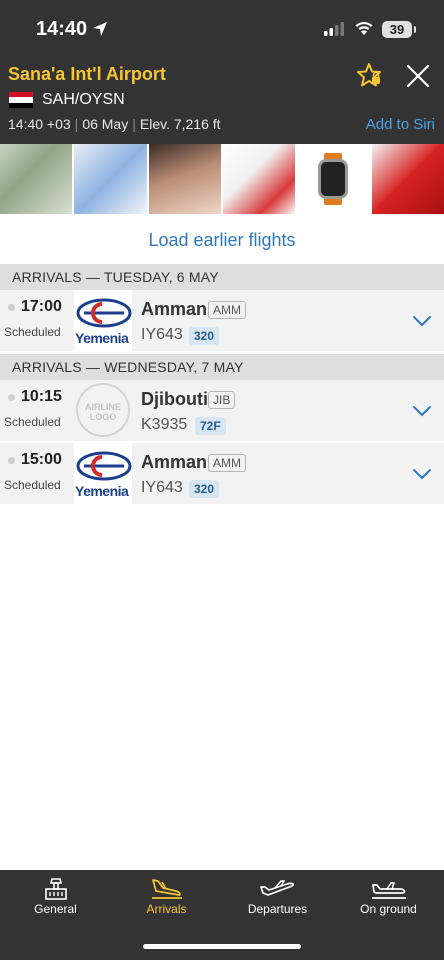 The image size is (444, 960). Describe the element at coordinates (36, 410) in the screenshot. I see `flight-time-column: 10:15 Scheduled` at that location.